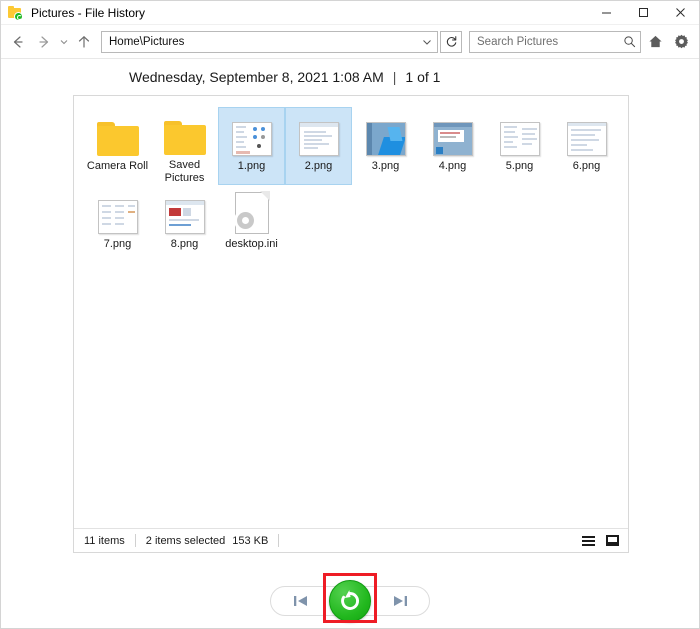 Image resolution: width=700 pixels, height=629 pixels. I want to click on status-bar: 11 items 2 items selected 153 KB, so click(351, 540).